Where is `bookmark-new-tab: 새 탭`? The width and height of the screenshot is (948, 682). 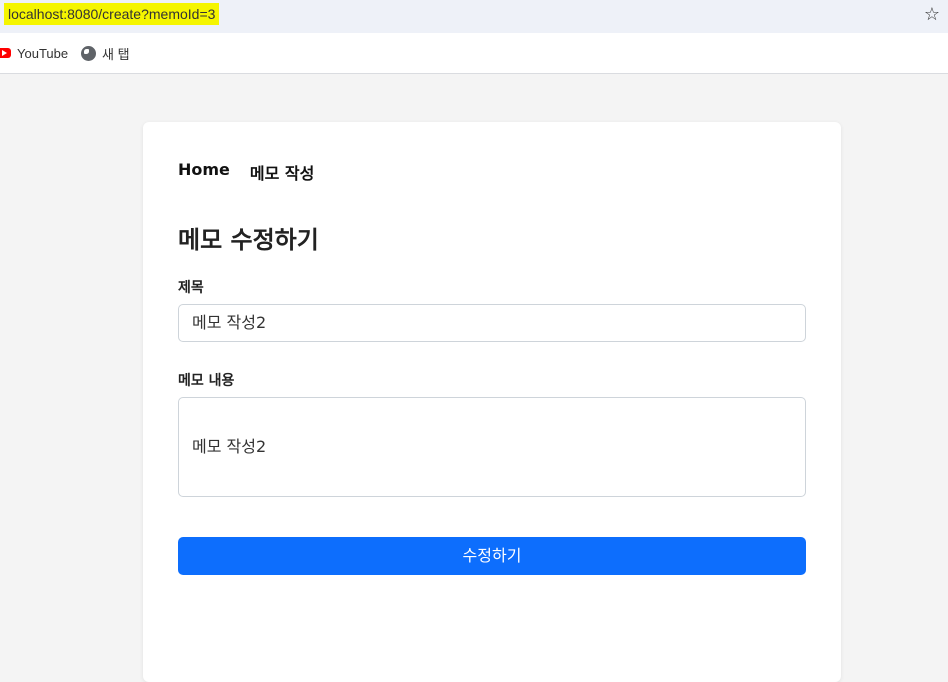
bookmark-new-tab: 새 탭 is located at coordinates (105, 53).